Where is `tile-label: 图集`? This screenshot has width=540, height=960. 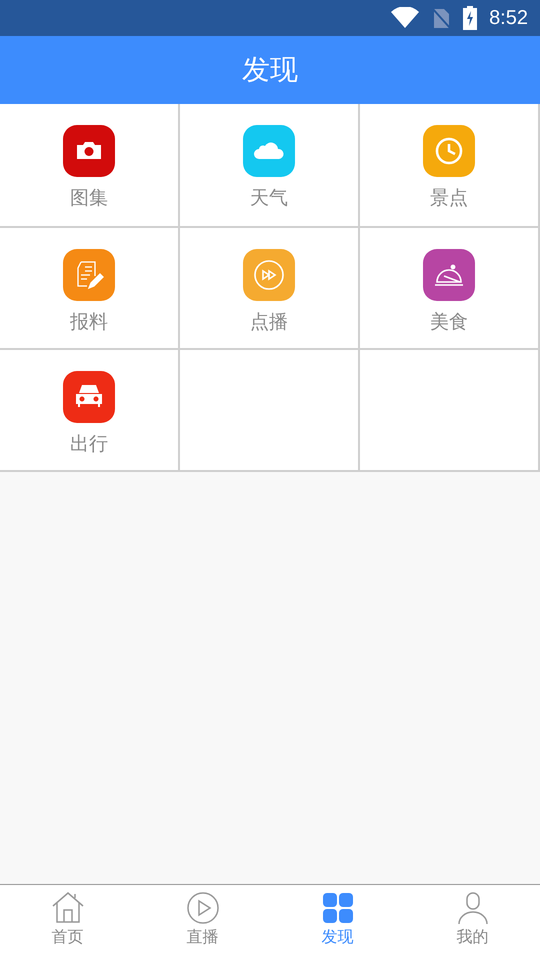 tile-label: 图集 is located at coordinates (89, 198).